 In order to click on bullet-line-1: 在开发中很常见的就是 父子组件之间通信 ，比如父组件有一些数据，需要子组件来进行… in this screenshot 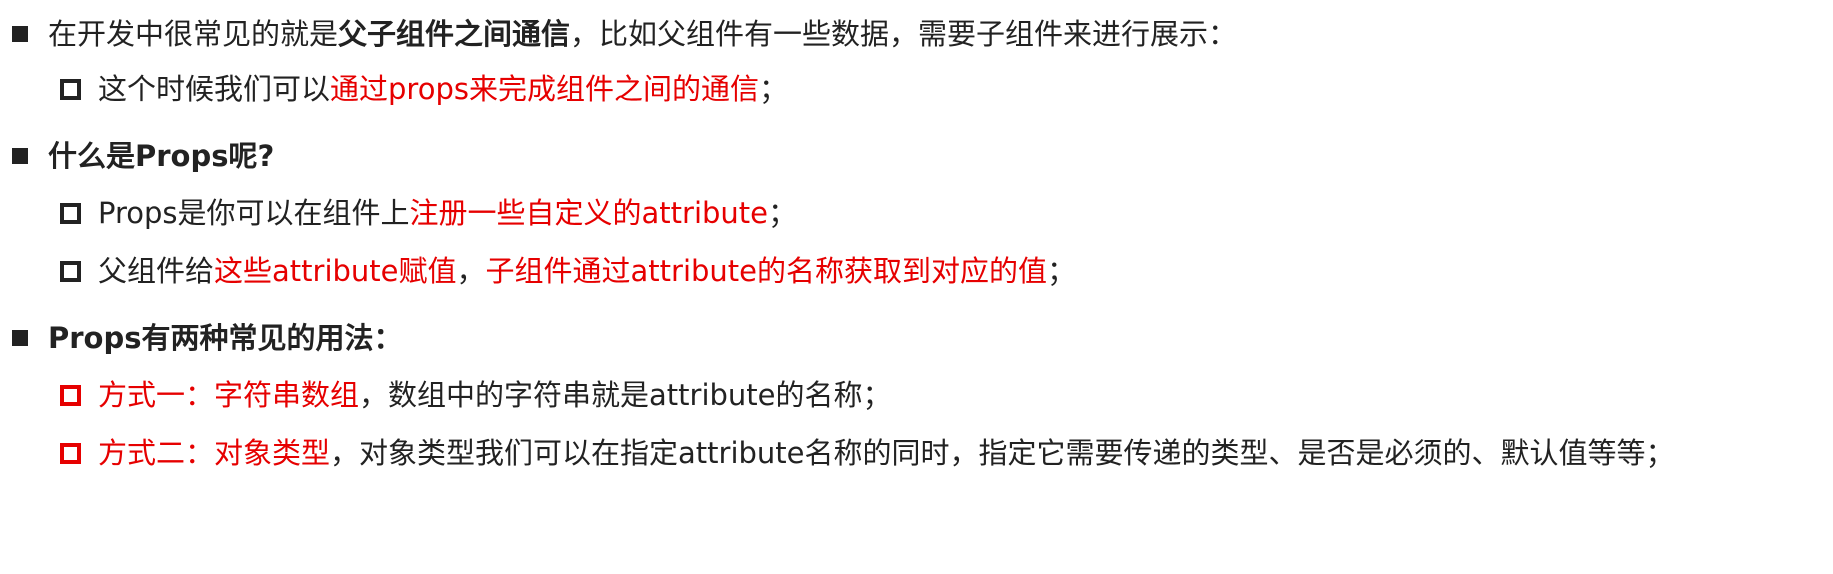, I will do `click(624, 34)`.